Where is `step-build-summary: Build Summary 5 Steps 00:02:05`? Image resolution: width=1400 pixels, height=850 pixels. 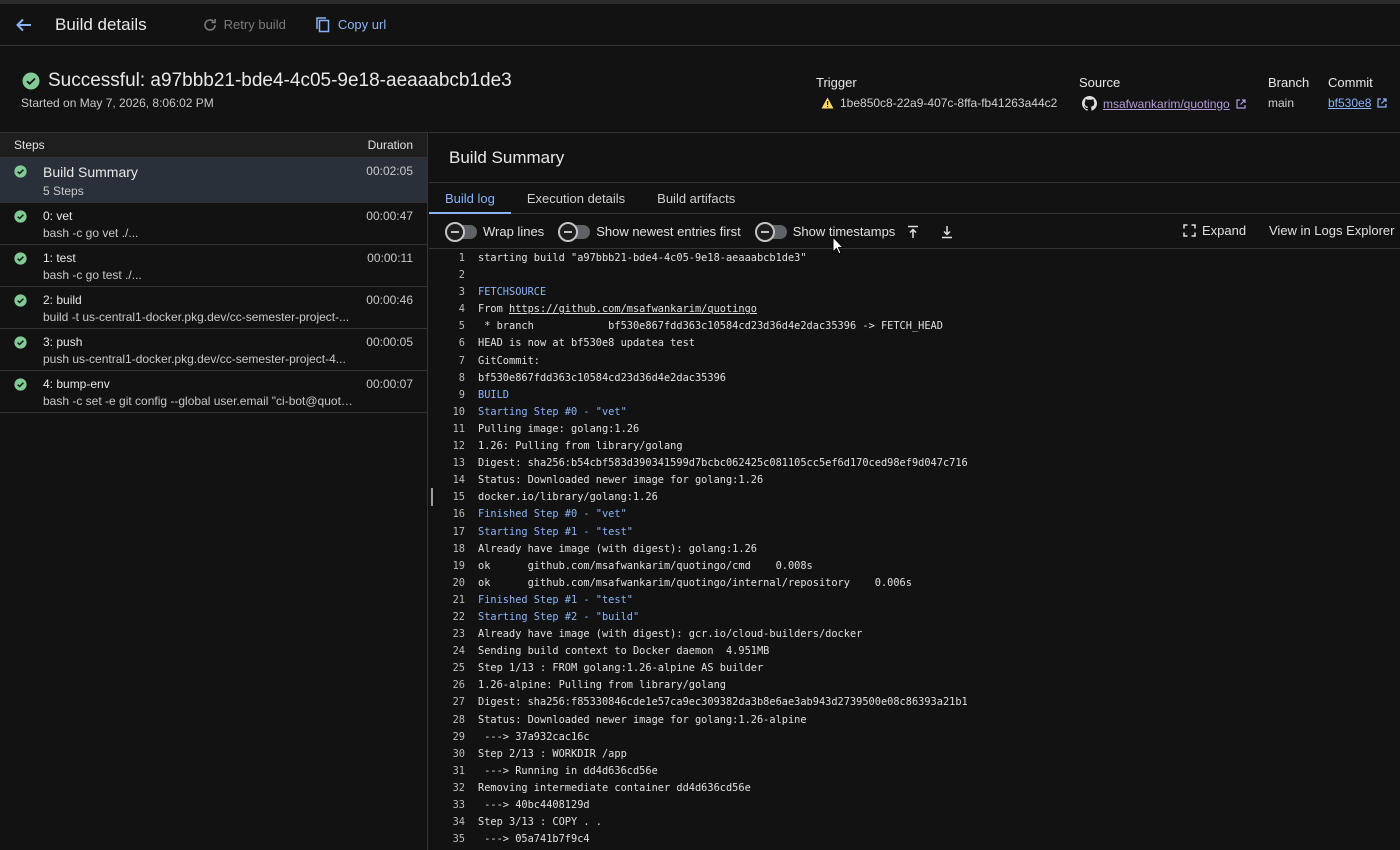
step-build-summary: Build Summary 5 Steps 00:02:05 is located at coordinates (213, 180).